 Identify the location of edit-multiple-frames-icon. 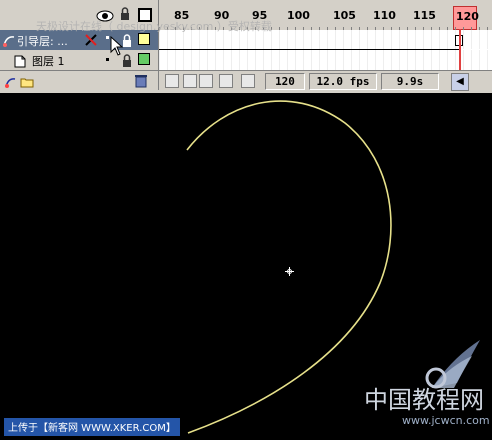
(226, 81).